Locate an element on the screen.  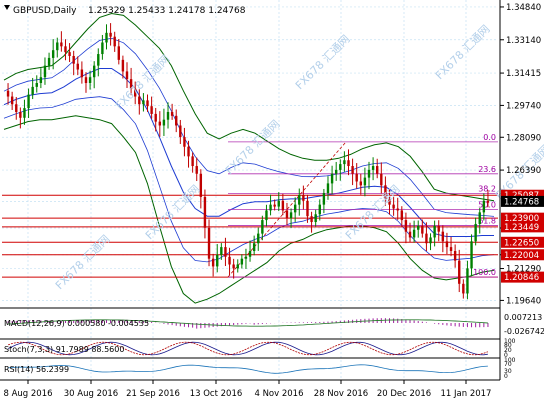
price-tick-label: 1.26390 is located at coordinates (523, 171).